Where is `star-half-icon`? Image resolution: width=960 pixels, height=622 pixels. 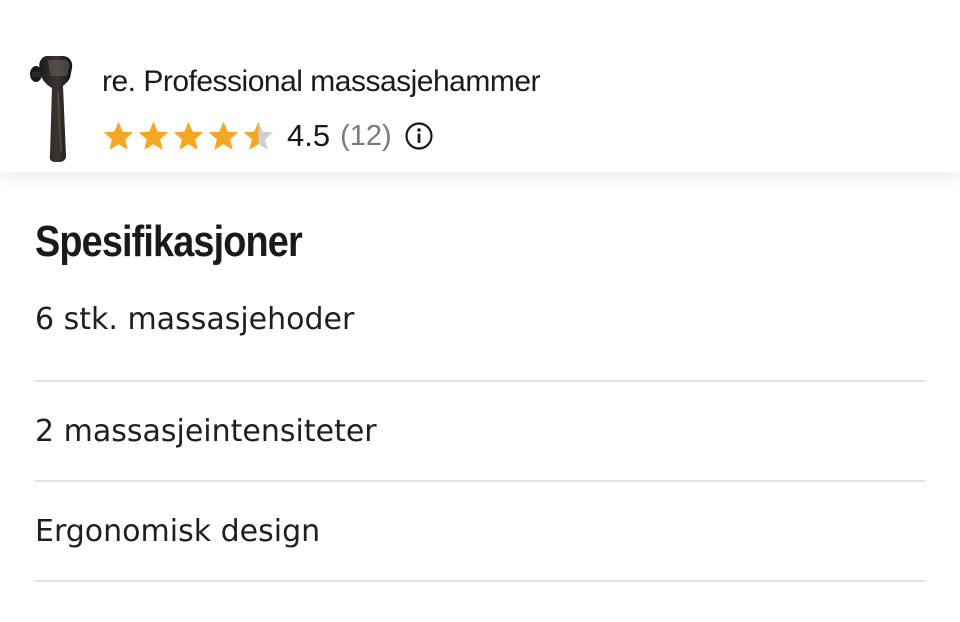
star-half-icon is located at coordinates (258, 135).